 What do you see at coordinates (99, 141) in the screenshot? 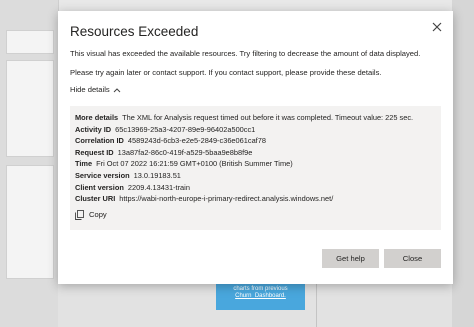
I see `detail-key: Correlation ID` at bounding box center [99, 141].